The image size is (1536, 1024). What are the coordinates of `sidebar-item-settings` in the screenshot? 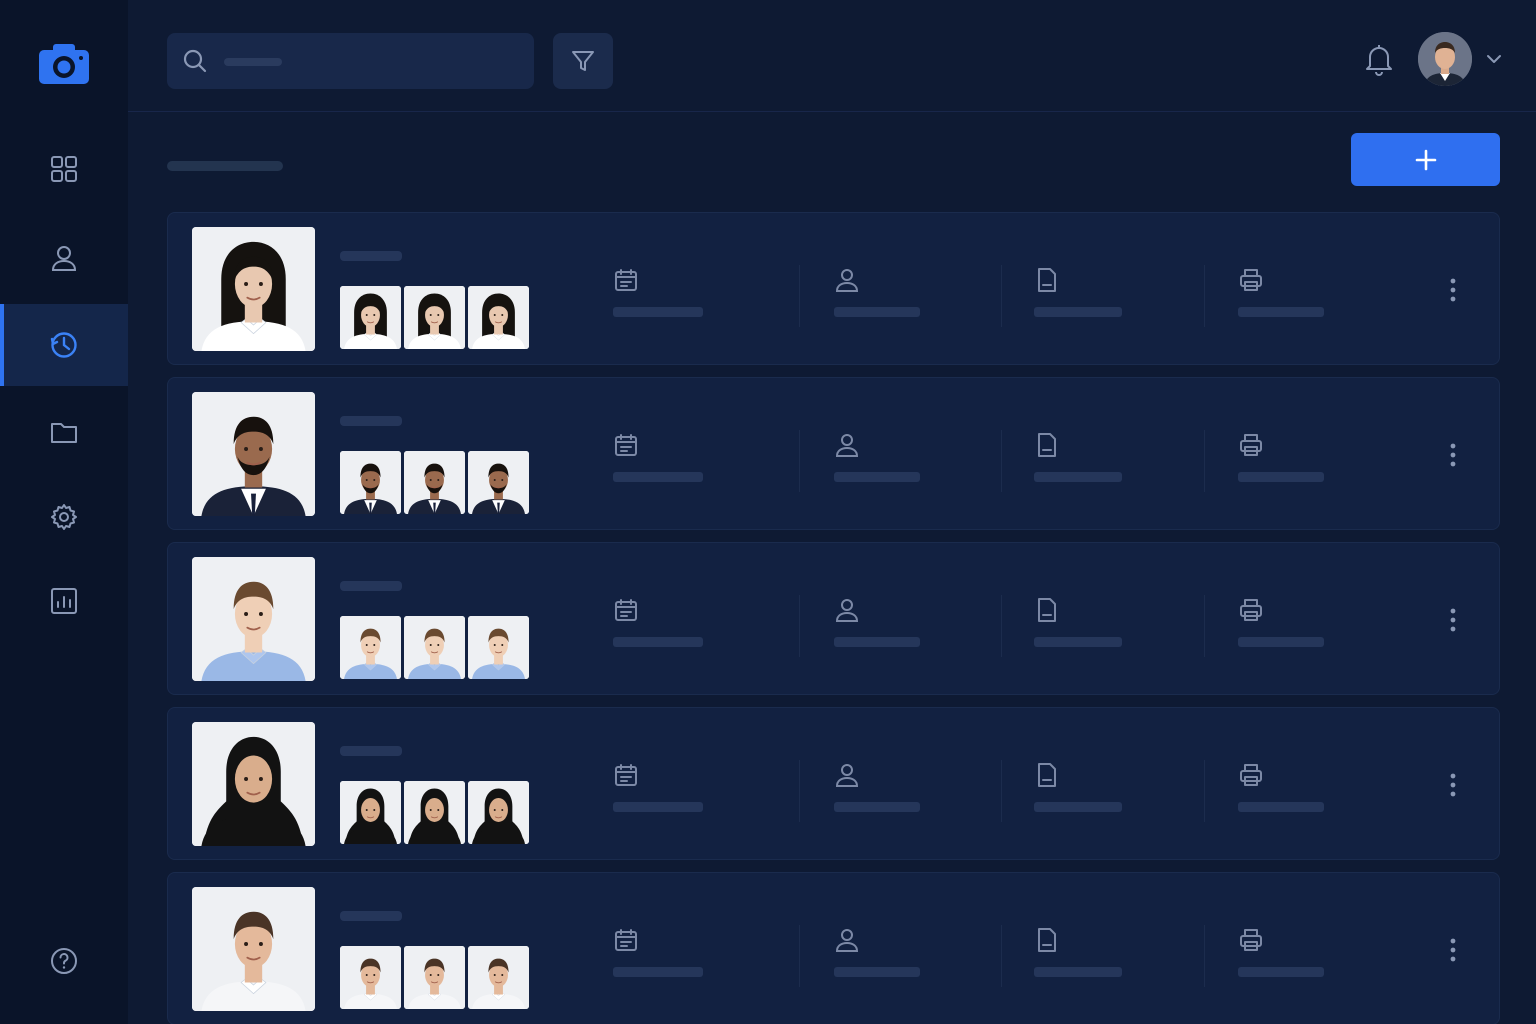 It's located at (64, 517).